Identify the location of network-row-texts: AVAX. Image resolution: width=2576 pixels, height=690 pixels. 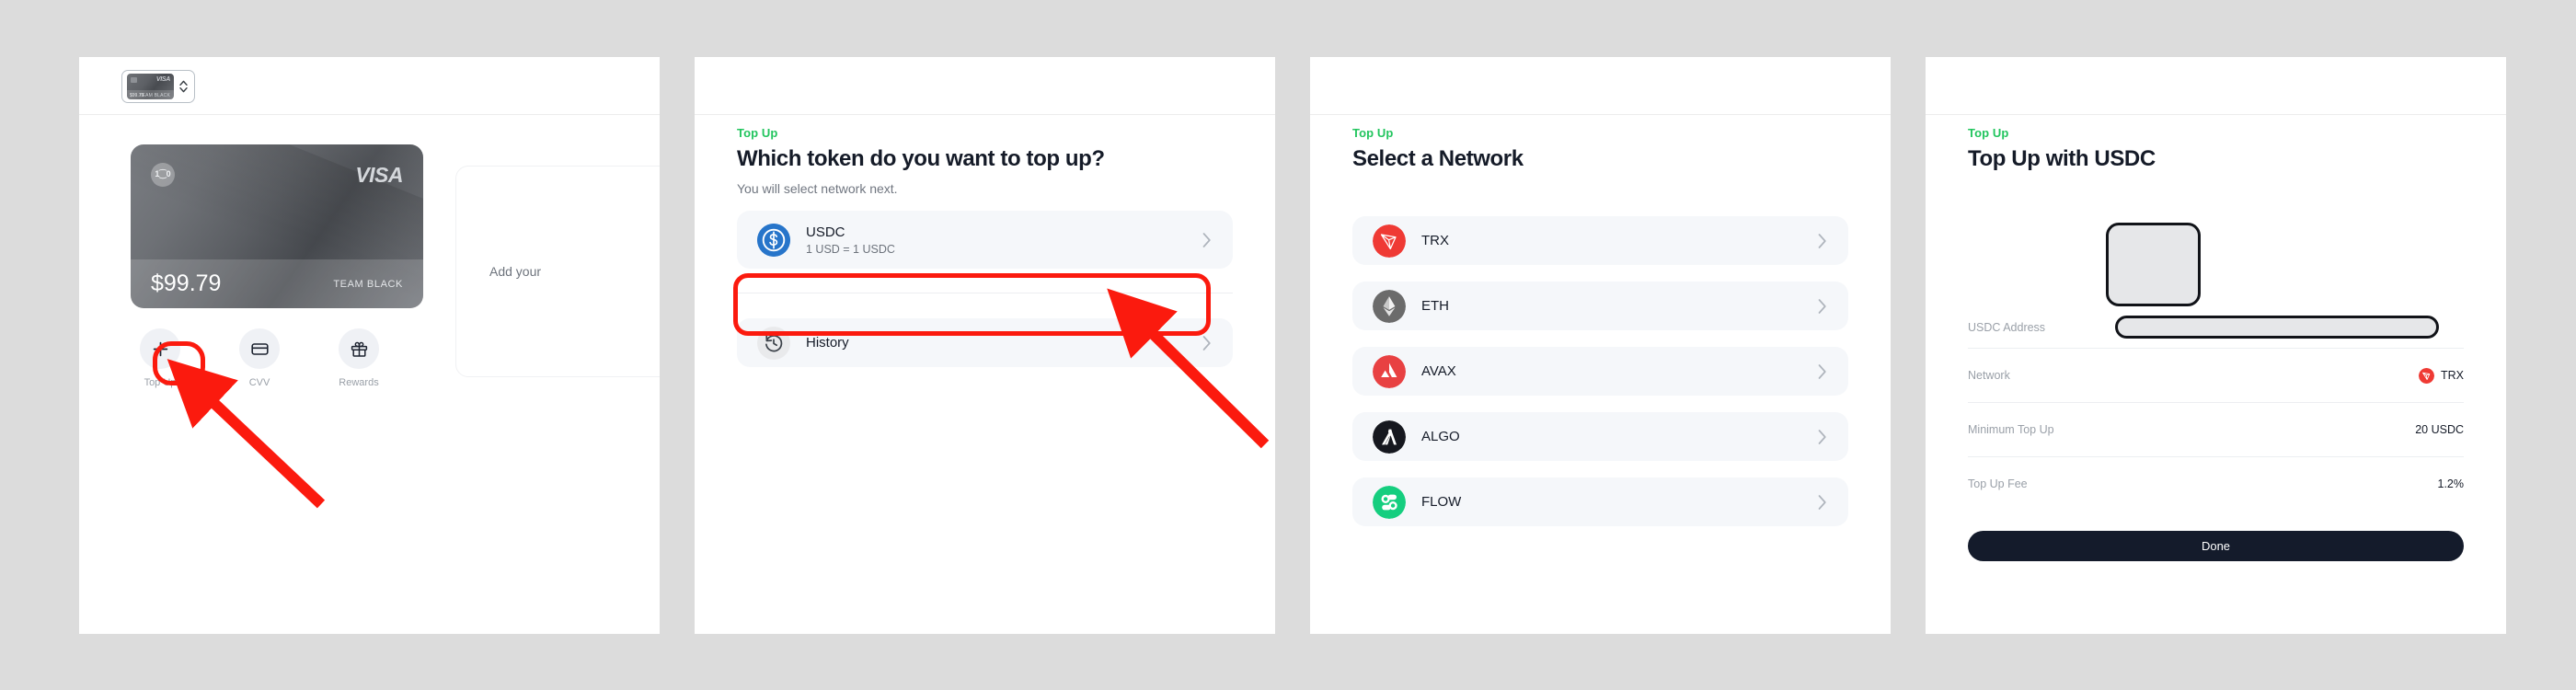
(1438, 371).